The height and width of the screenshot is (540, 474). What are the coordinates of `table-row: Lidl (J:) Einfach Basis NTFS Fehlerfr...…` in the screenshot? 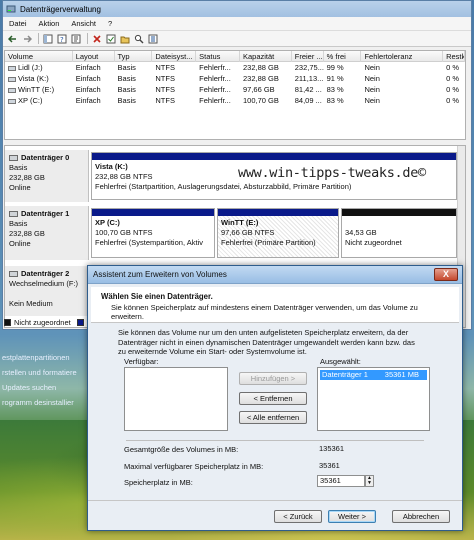 It's located at (235, 67).